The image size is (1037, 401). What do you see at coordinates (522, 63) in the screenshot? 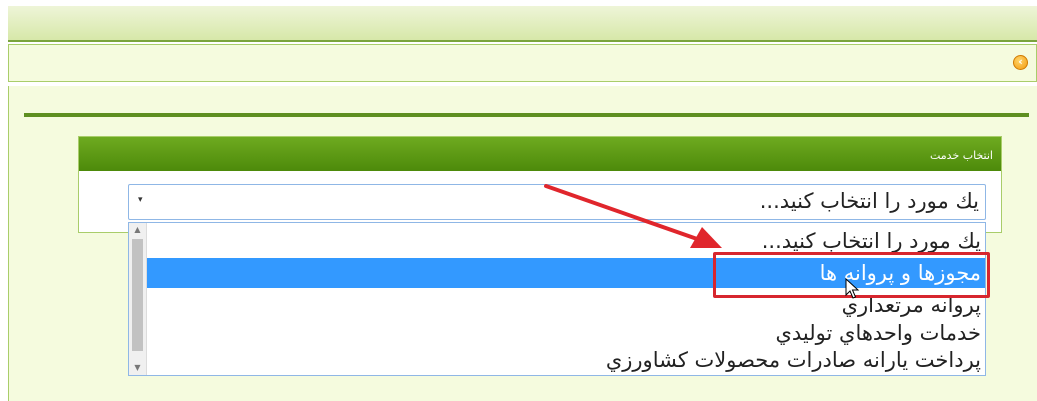
I see `toolbar: ‹` at bounding box center [522, 63].